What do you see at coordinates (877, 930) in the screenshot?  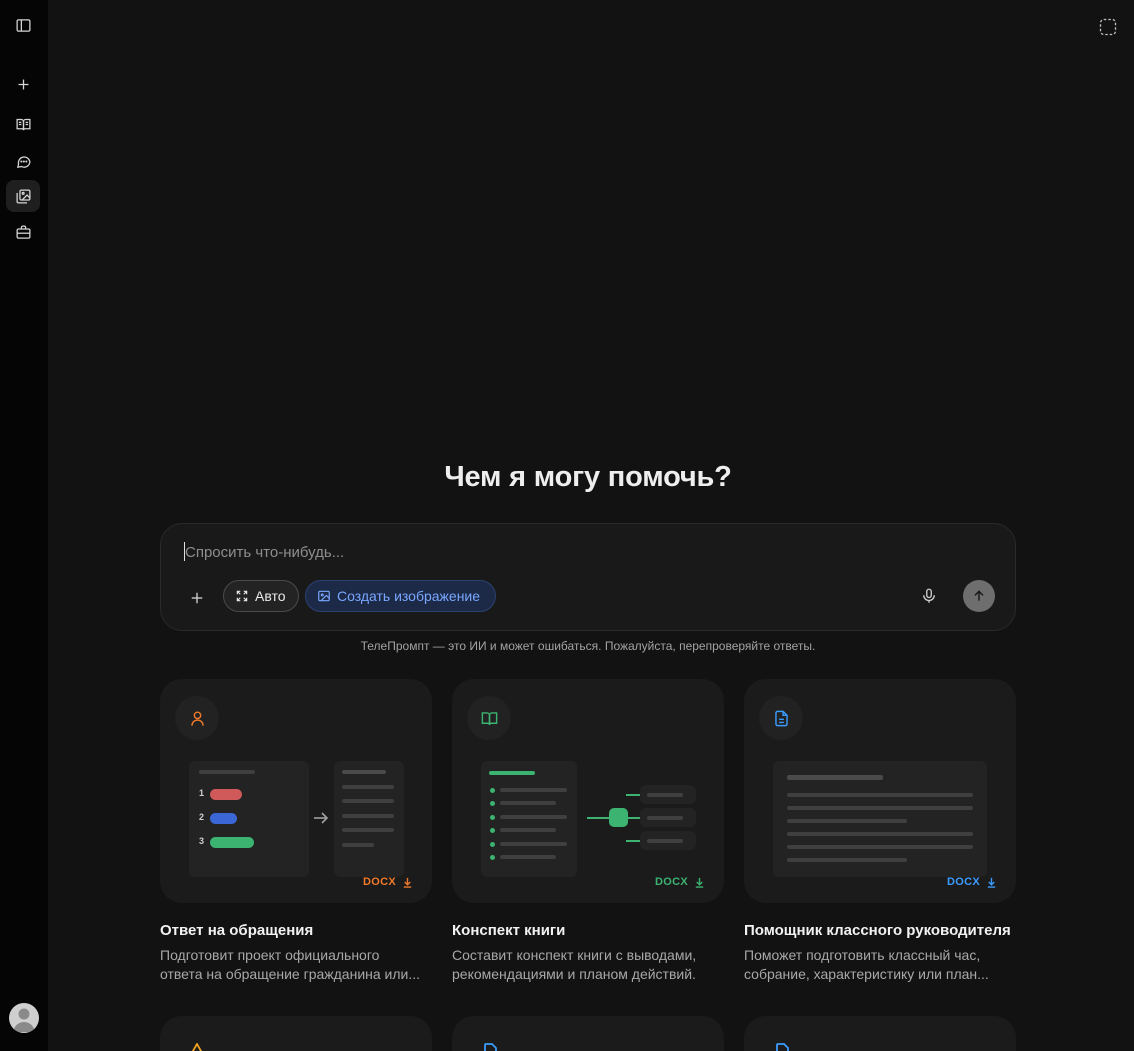 I see `card-title: Помощник классного руководителя` at bounding box center [877, 930].